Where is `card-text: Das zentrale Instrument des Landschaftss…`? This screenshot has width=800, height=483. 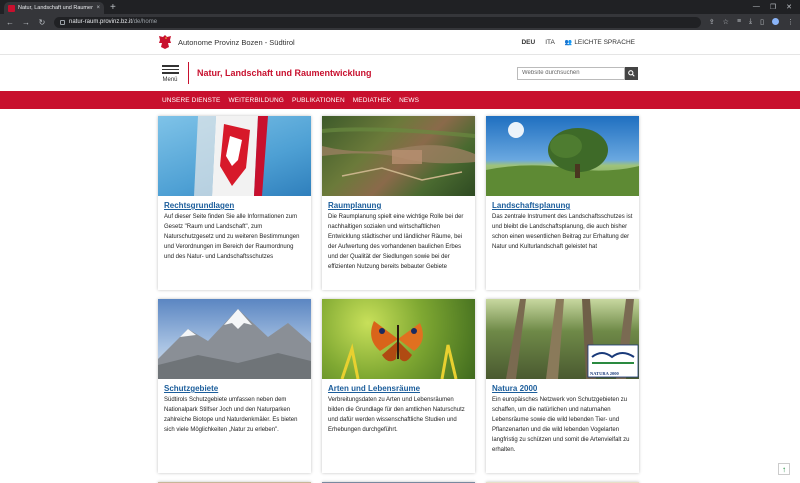
card-text: Das zentrale Instrument des Landschaftss… is located at coordinates (562, 232).